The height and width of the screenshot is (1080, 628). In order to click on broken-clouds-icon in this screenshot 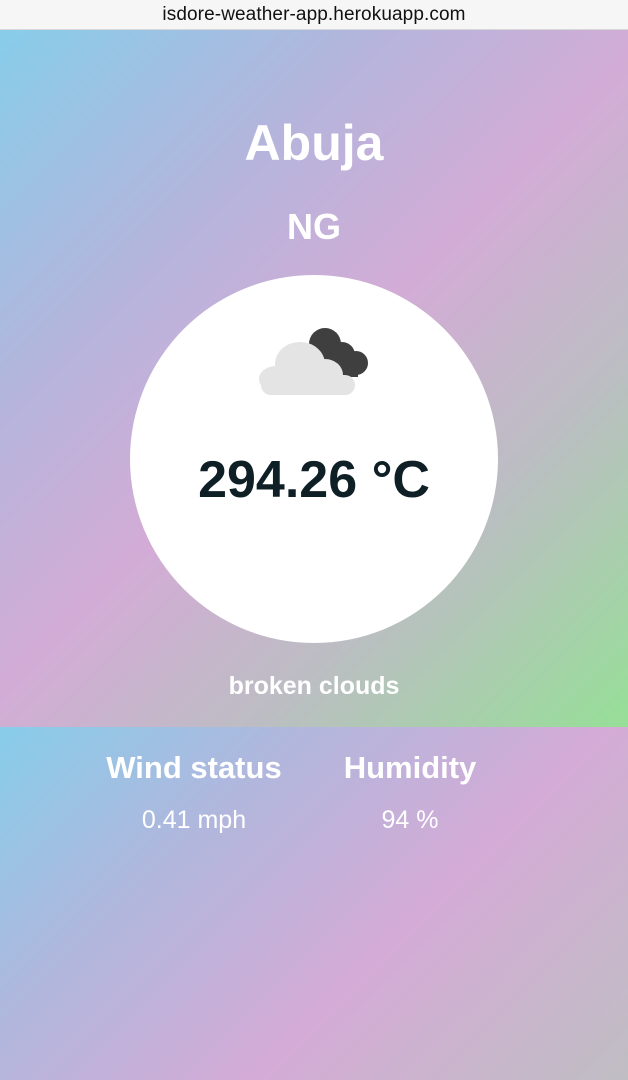, I will do `click(313, 361)`.